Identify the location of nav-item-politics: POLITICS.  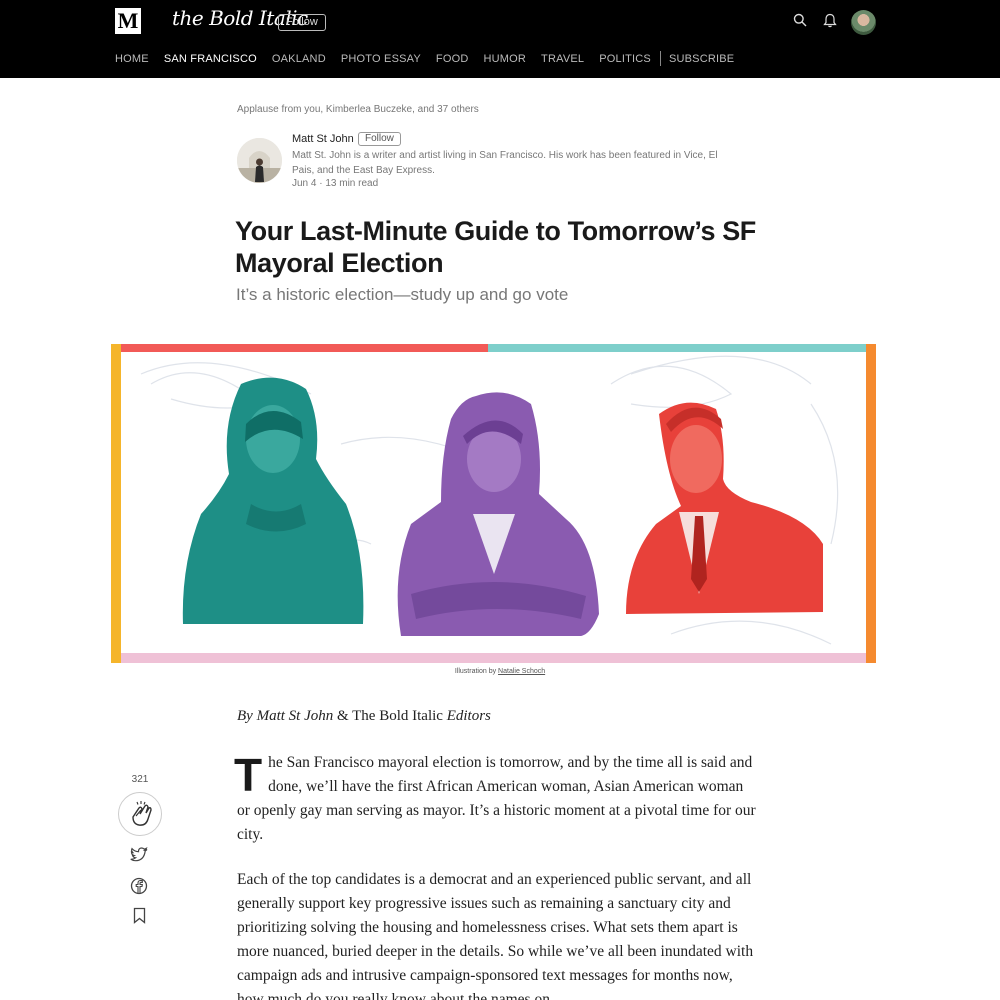
(625, 59).